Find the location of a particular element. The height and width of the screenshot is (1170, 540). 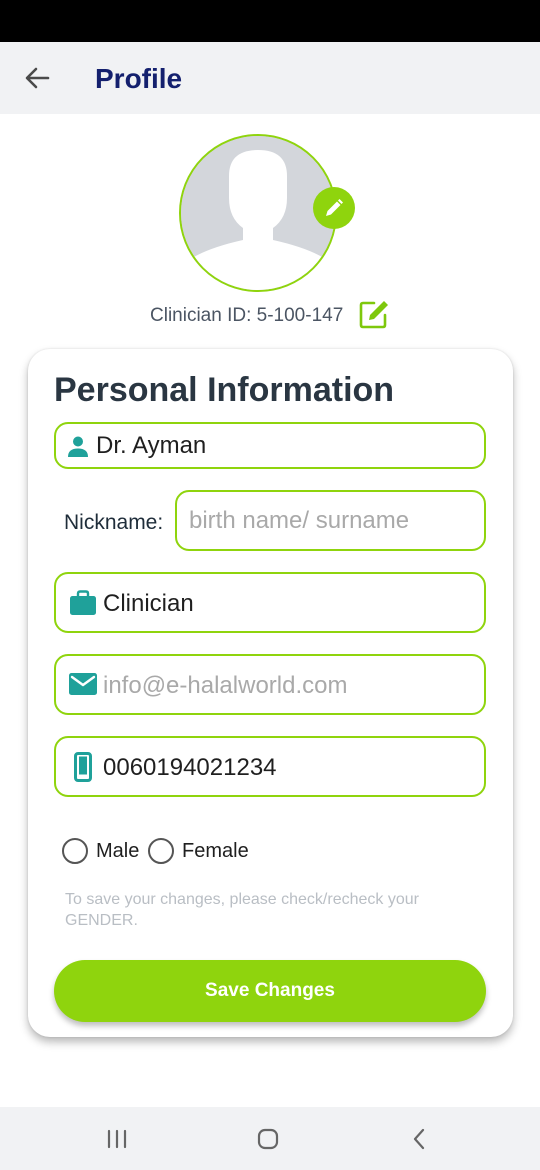

nav-back-button is located at coordinates (419, 1139).